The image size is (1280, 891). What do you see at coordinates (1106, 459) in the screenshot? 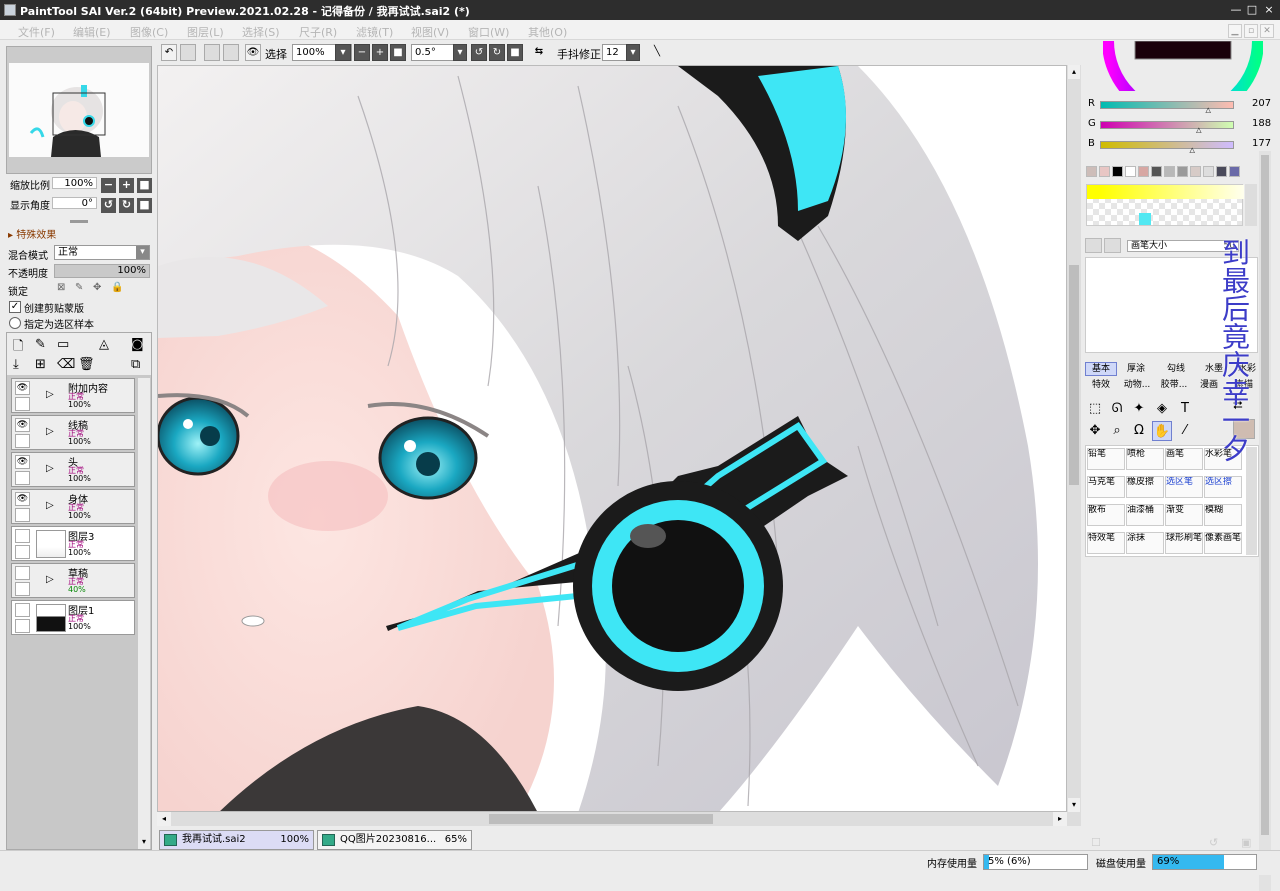
I see `brush-pencil: 铅笔` at bounding box center [1106, 459].